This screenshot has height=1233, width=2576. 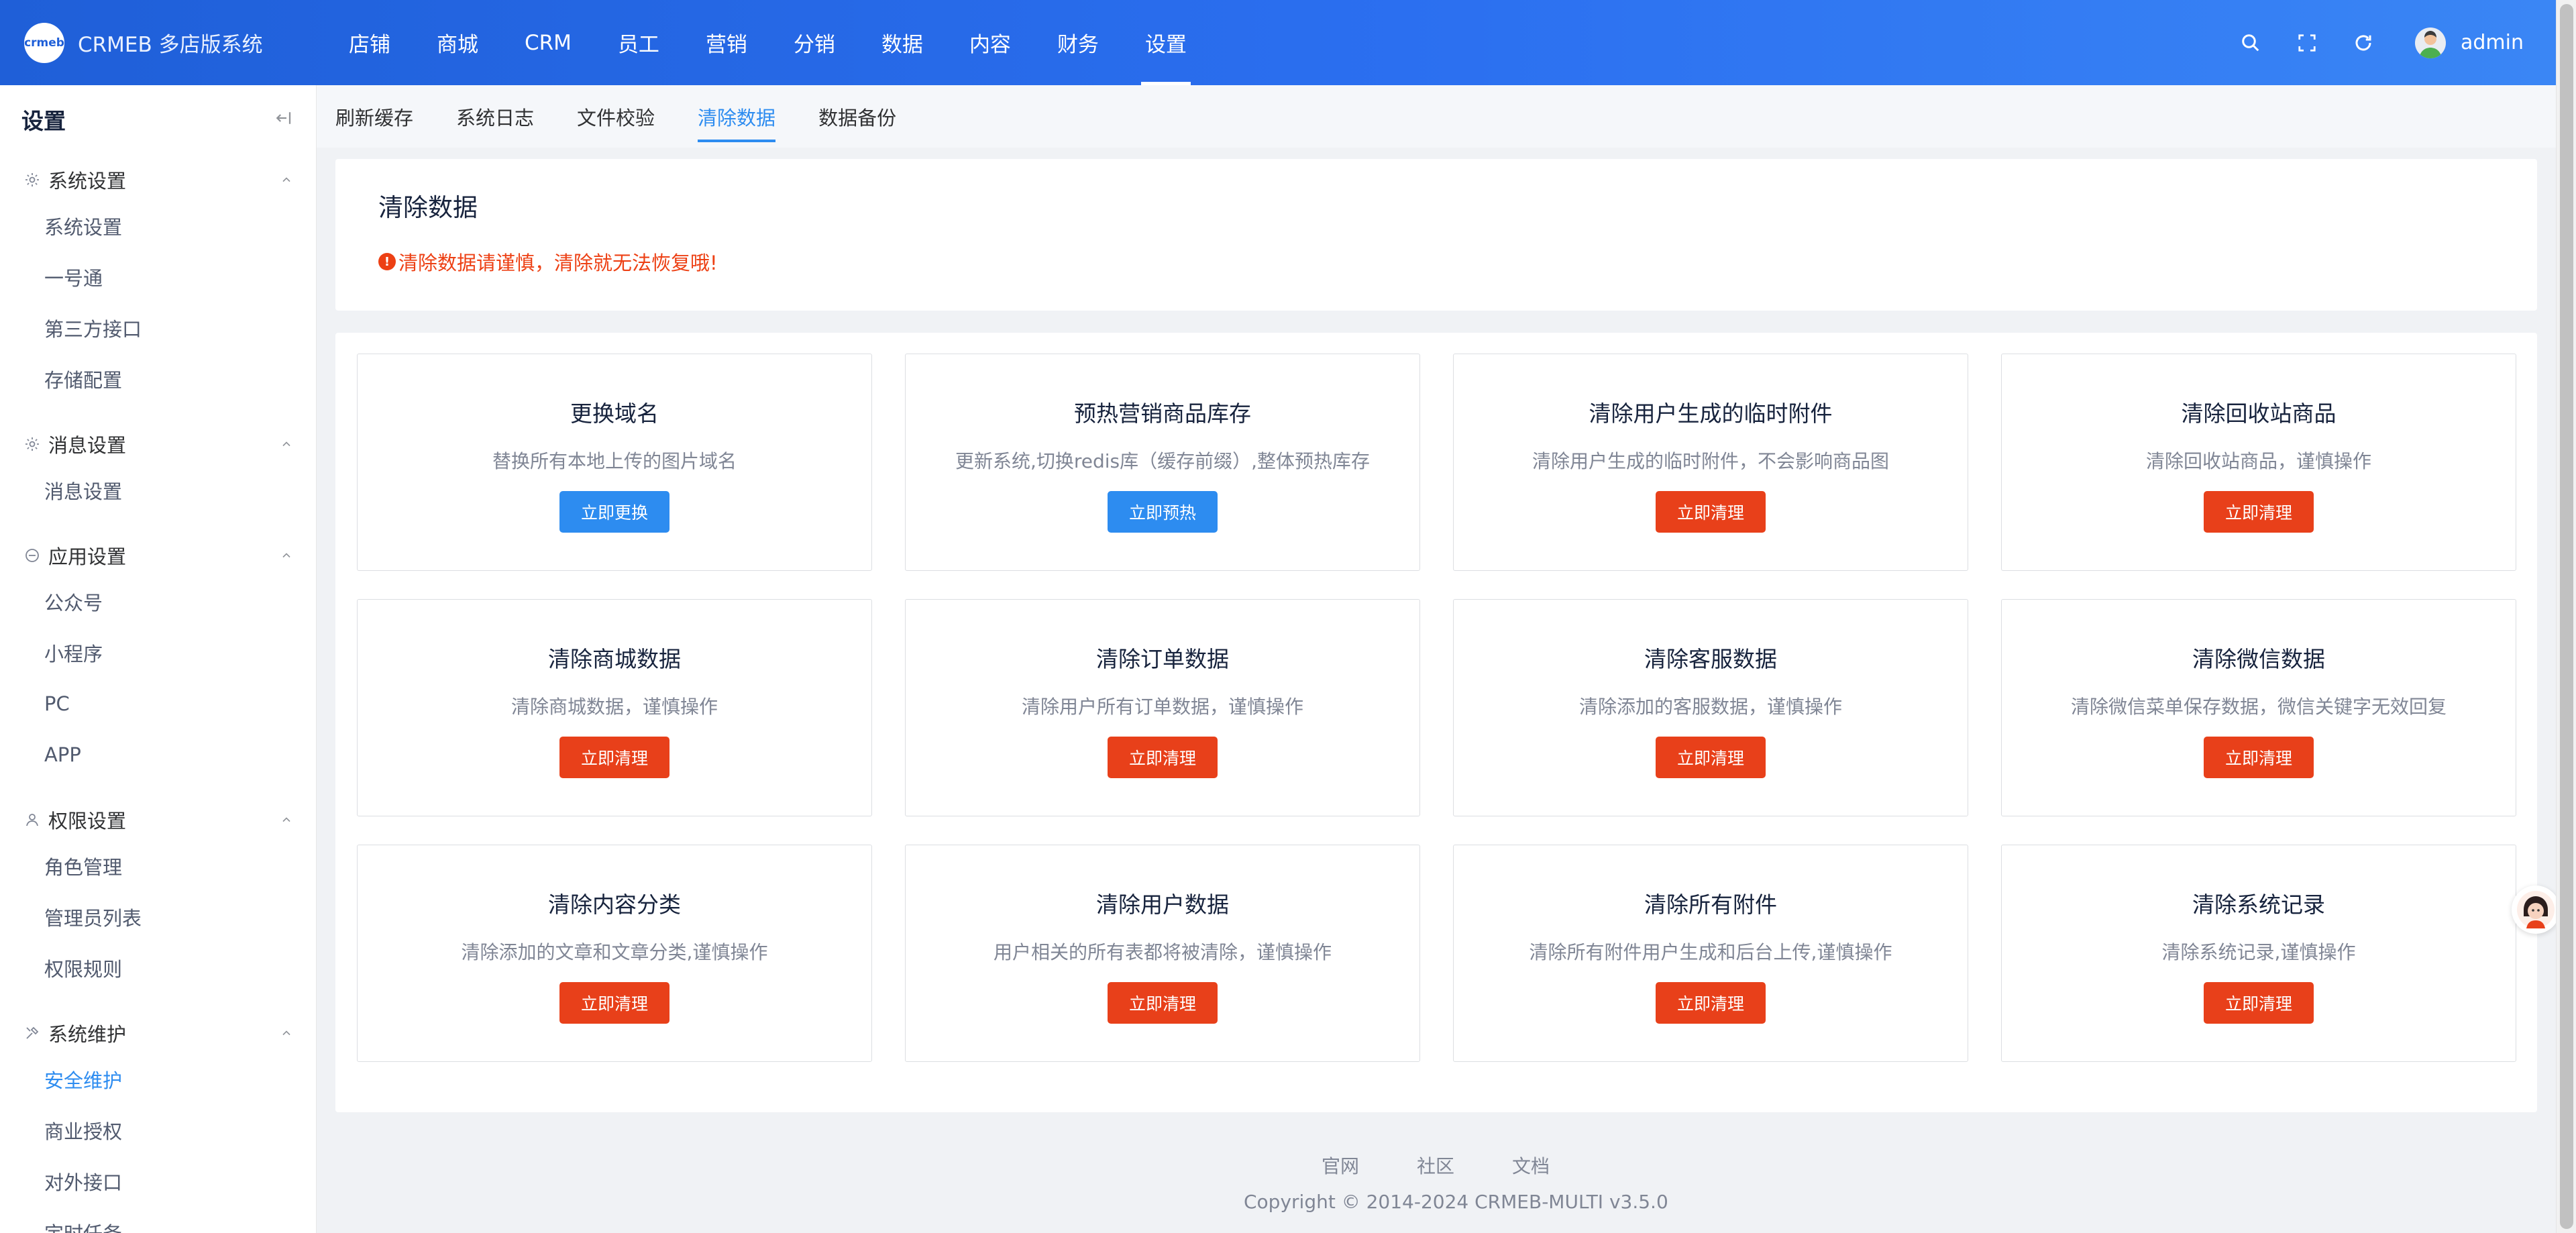 What do you see at coordinates (87, 182) in the screenshot?
I see `sidebar-group-label: 系统设置` at bounding box center [87, 182].